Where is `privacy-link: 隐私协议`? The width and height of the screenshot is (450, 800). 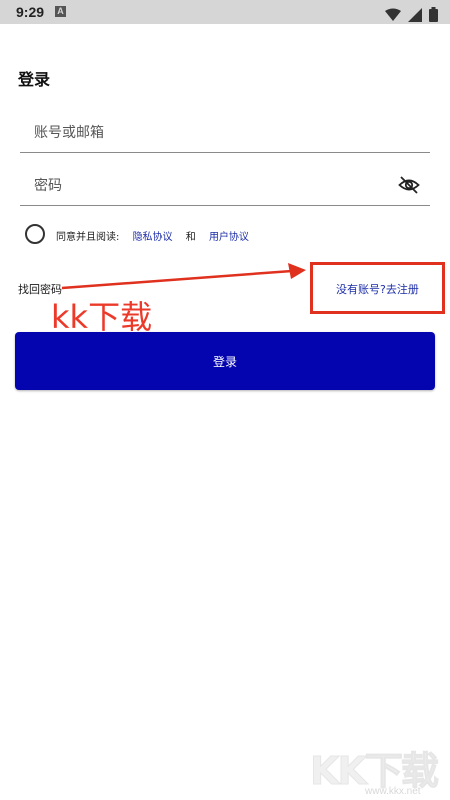 privacy-link: 隐私协议 is located at coordinates (153, 237).